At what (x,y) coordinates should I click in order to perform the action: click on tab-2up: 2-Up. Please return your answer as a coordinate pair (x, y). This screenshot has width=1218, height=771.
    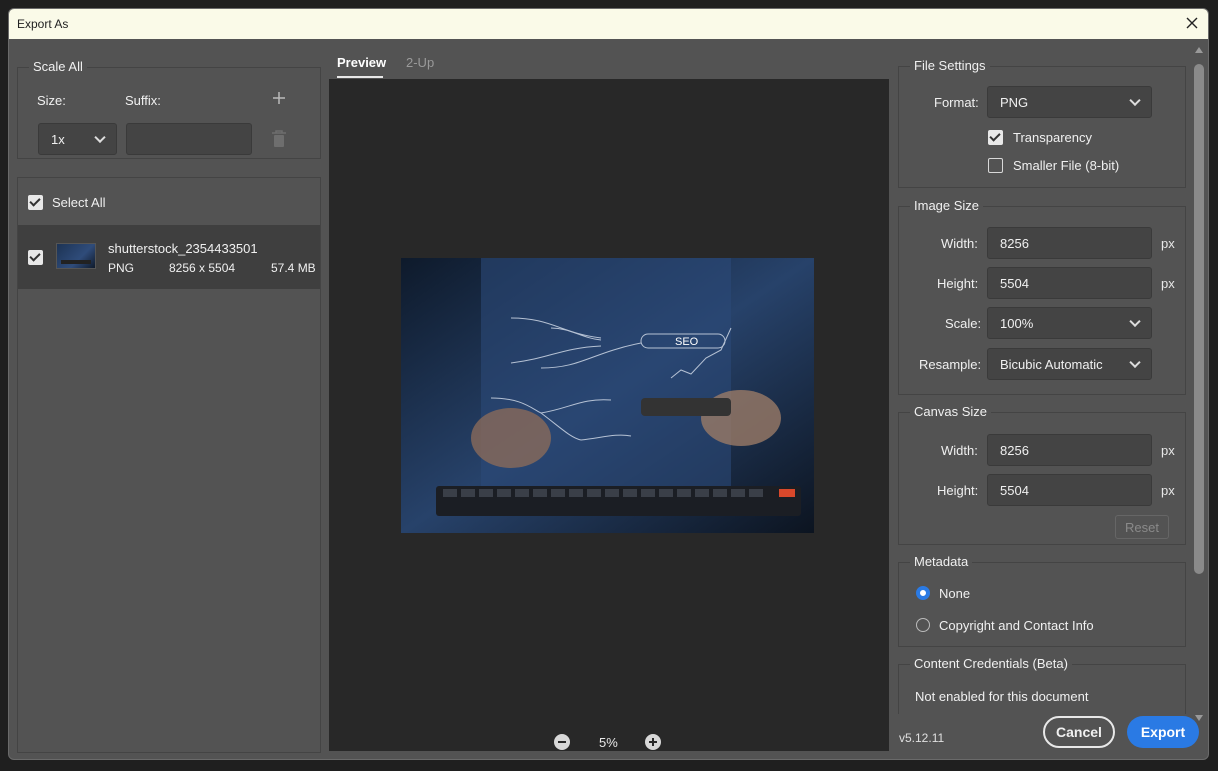
    Looking at the image, I should click on (420, 62).